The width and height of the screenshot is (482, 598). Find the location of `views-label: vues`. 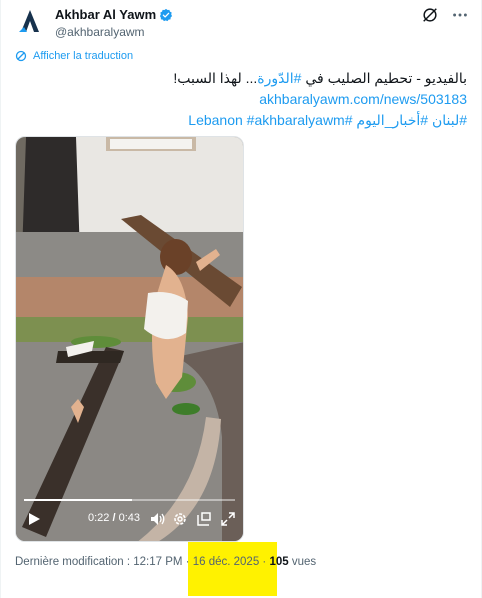

views-label: vues is located at coordinates (304, 562).